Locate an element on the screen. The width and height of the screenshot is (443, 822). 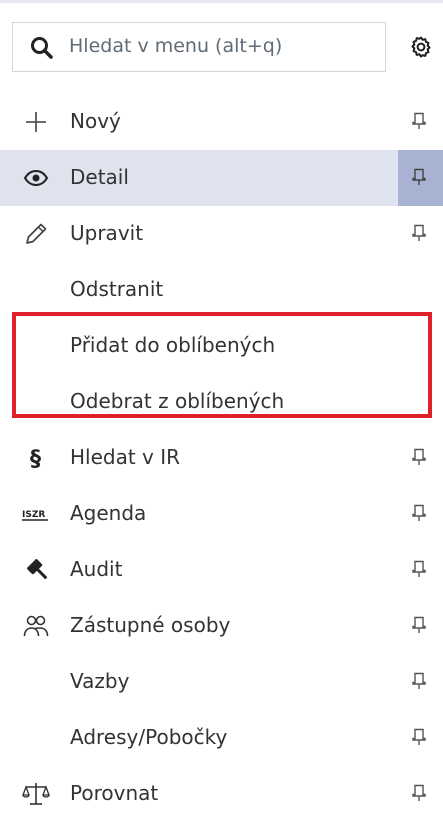
menu-item-porovnat: Porovnat is located at coordinates (221, 794).